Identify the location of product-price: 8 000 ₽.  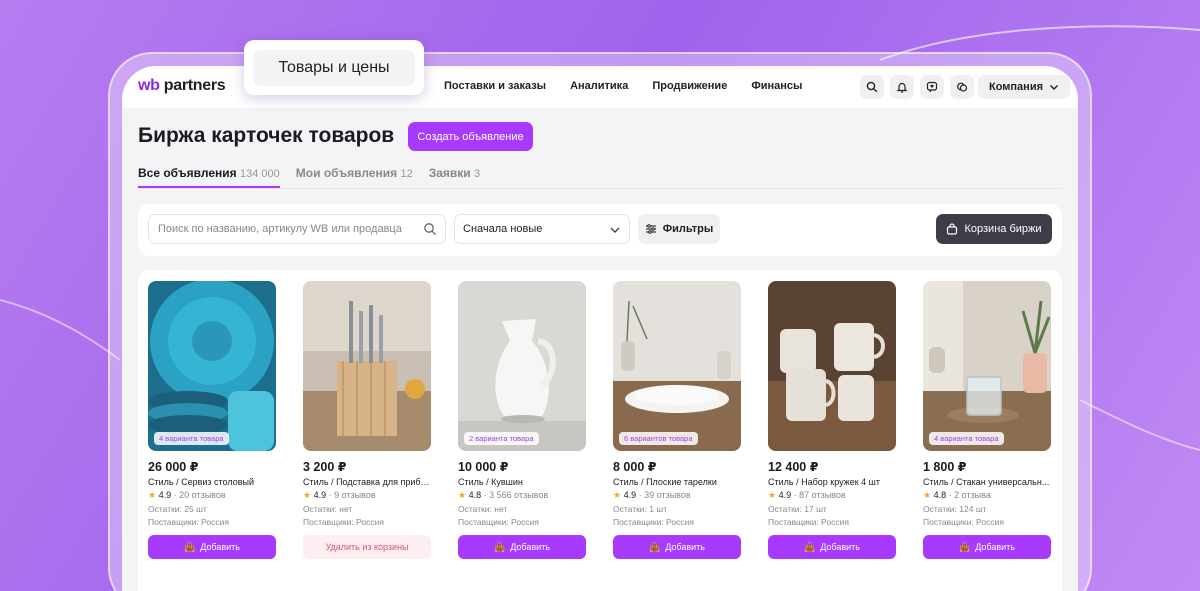
(635, 467).